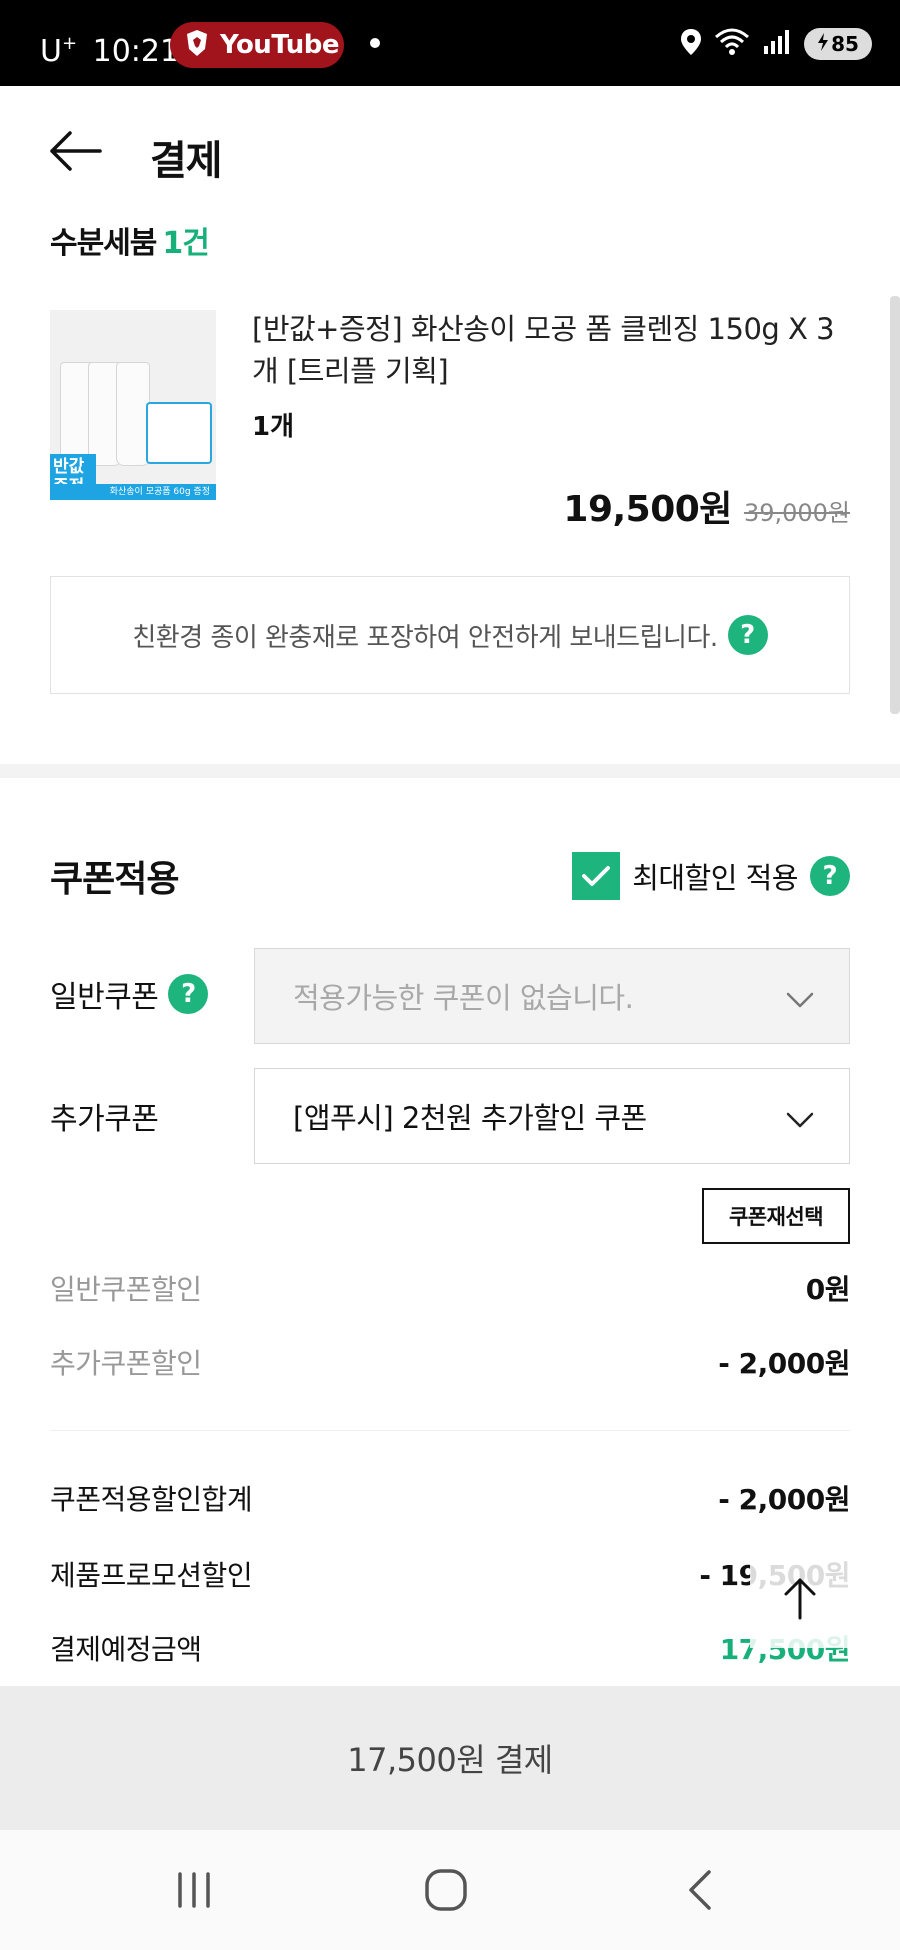 The width and height of the screenshot is (900, 1950). I want to click on arrow-up-icon, so click(800, 1599).